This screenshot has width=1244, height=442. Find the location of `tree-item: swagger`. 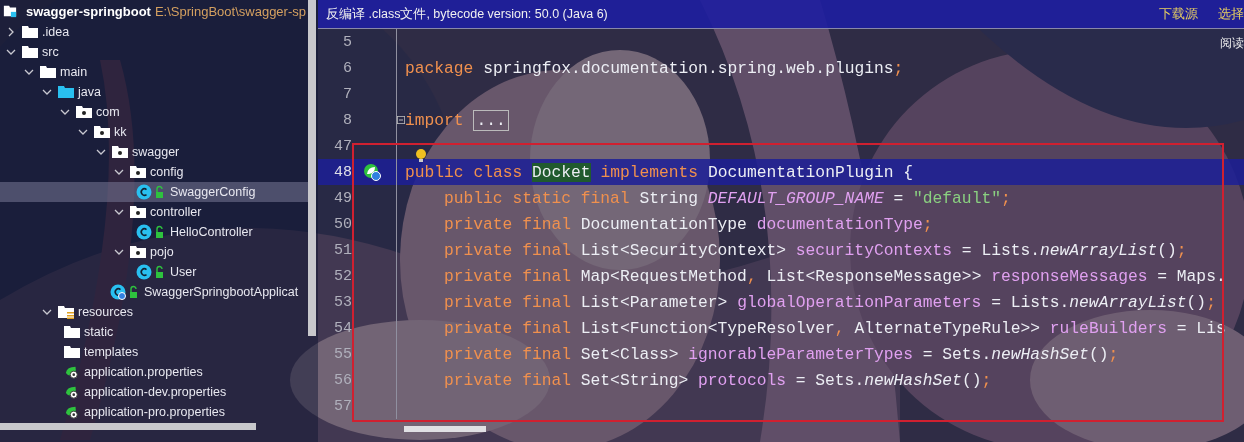

tree-item: swagger is located at coordinates (154, 152).